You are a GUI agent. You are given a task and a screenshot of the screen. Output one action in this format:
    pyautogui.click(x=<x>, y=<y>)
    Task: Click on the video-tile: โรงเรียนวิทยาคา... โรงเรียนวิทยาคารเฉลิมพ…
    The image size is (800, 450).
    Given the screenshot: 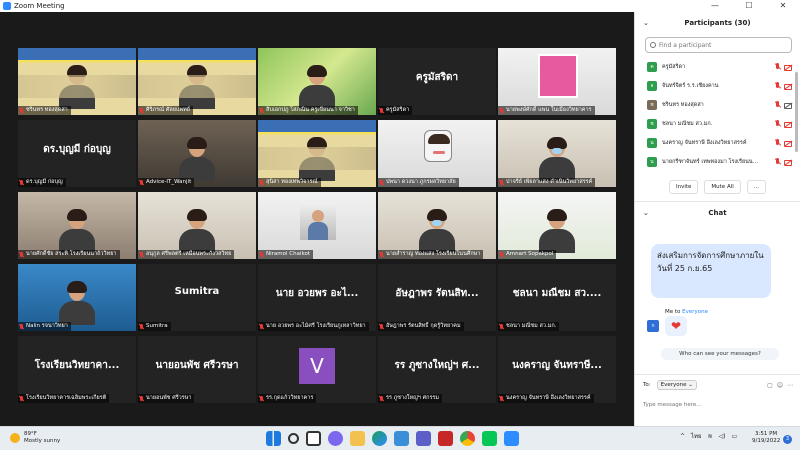 What is the action you would take?
    pyautogui.click(x=77, y=369)
    